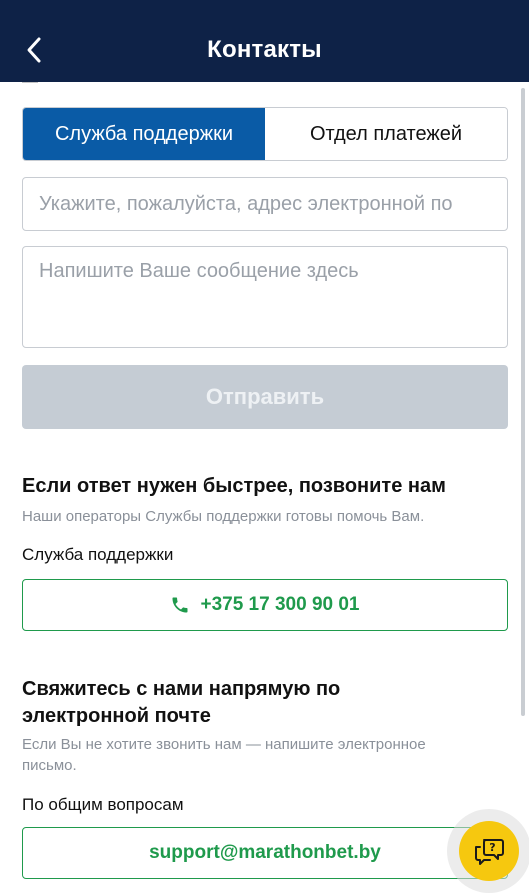  What do you see at coordinates (386, 134) in the screenshot?
I see `tab-payments: Отдел платежей` at bounding box center [386, 134].